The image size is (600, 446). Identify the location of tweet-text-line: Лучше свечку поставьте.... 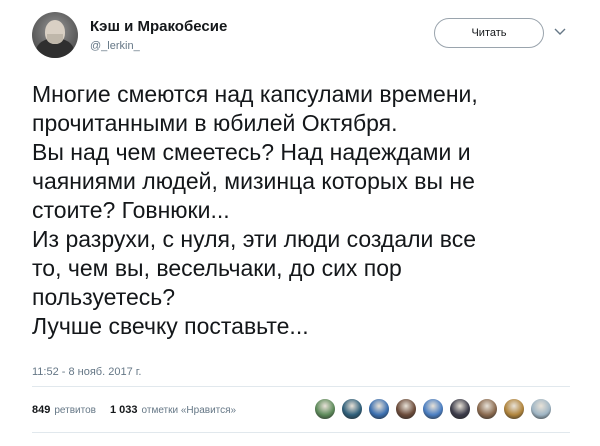
(170, 326).